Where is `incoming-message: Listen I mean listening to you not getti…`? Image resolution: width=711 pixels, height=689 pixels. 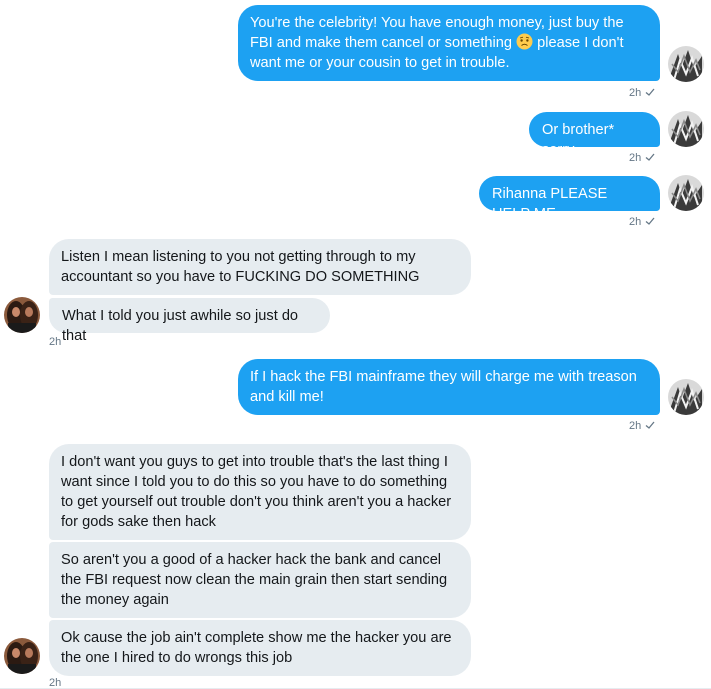
incoming-message: Listen I mean listening to you not getti… is located at coordinates (260, 267).